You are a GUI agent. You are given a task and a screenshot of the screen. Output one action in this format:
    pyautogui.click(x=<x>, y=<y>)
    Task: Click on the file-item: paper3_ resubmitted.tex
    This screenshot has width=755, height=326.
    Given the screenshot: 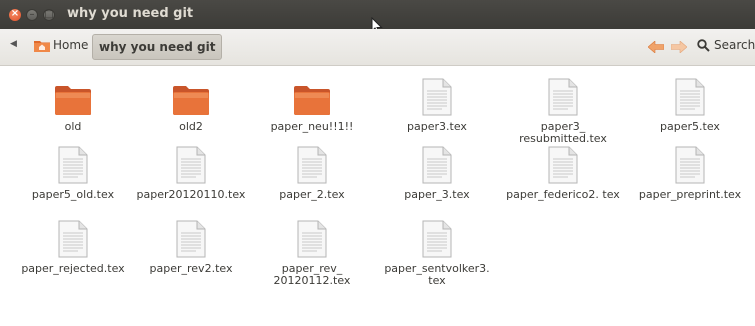 What is the action you would take?
    pyautogui.click(x=563, y=110)
    